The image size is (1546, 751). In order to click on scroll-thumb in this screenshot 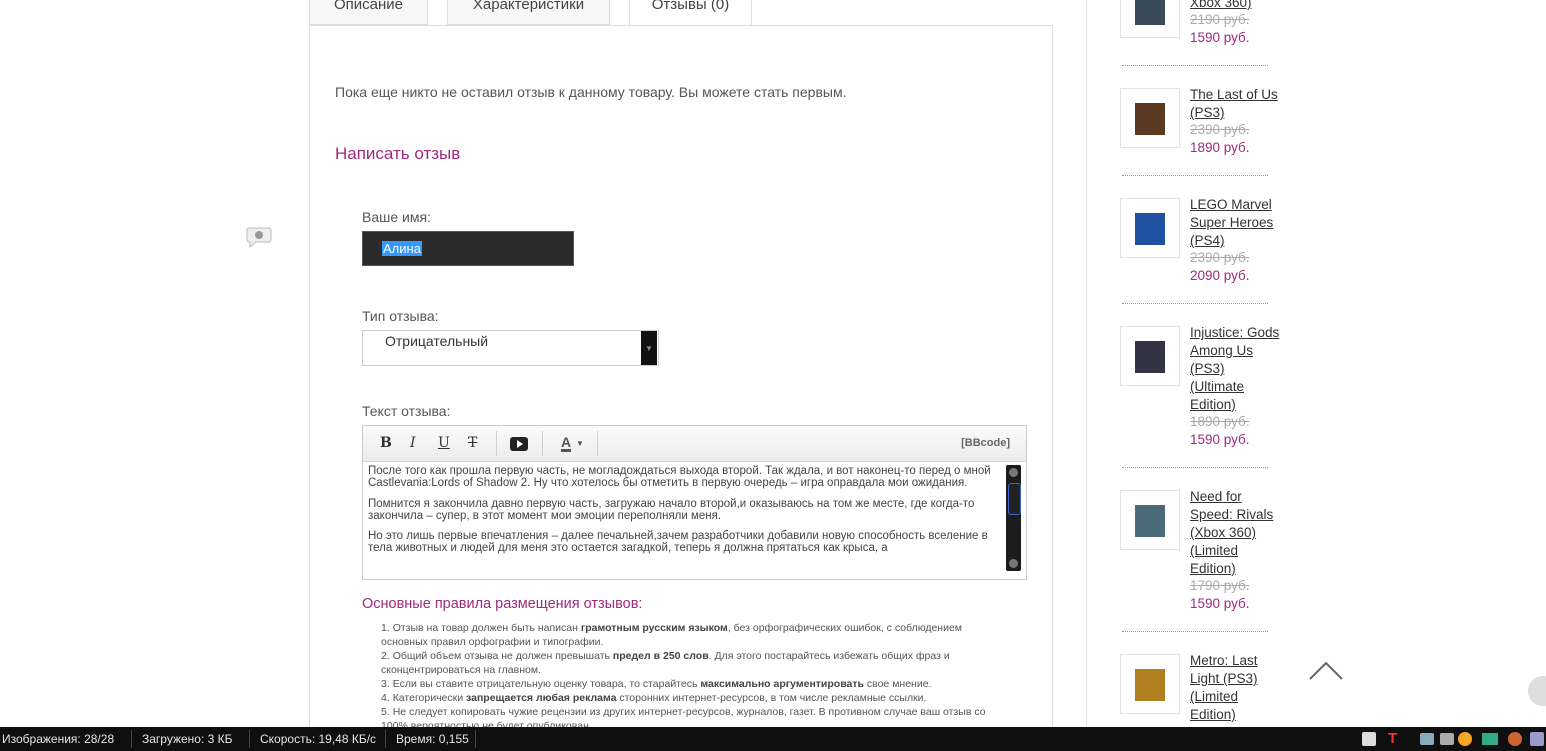, I will do `click(1014, 499)`.